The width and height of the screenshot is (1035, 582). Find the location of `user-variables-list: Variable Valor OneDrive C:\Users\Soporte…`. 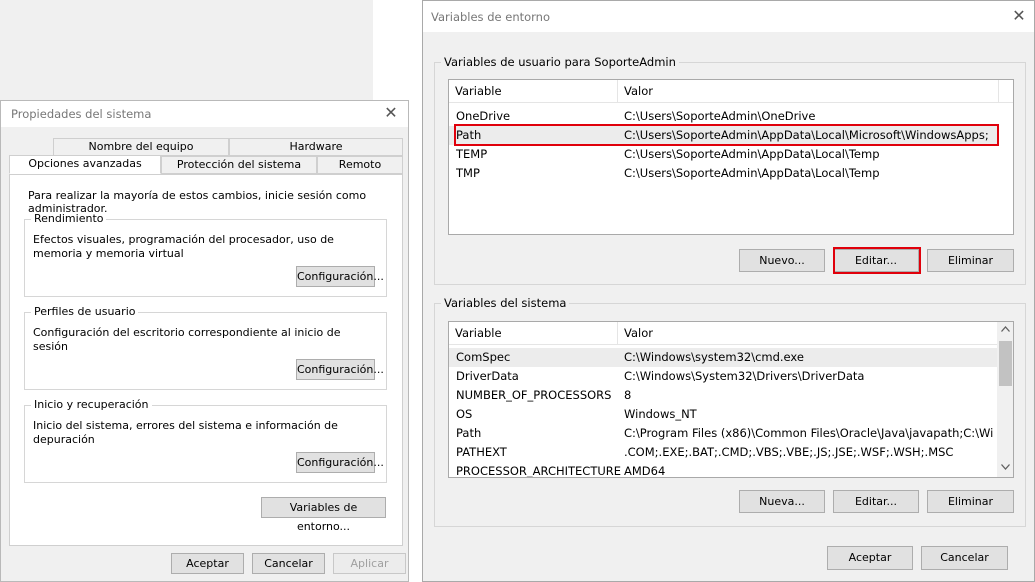

user-variables-list: Variable Valor OneDrive C:\Users\Soporte… is located at coordinates (731, 157).